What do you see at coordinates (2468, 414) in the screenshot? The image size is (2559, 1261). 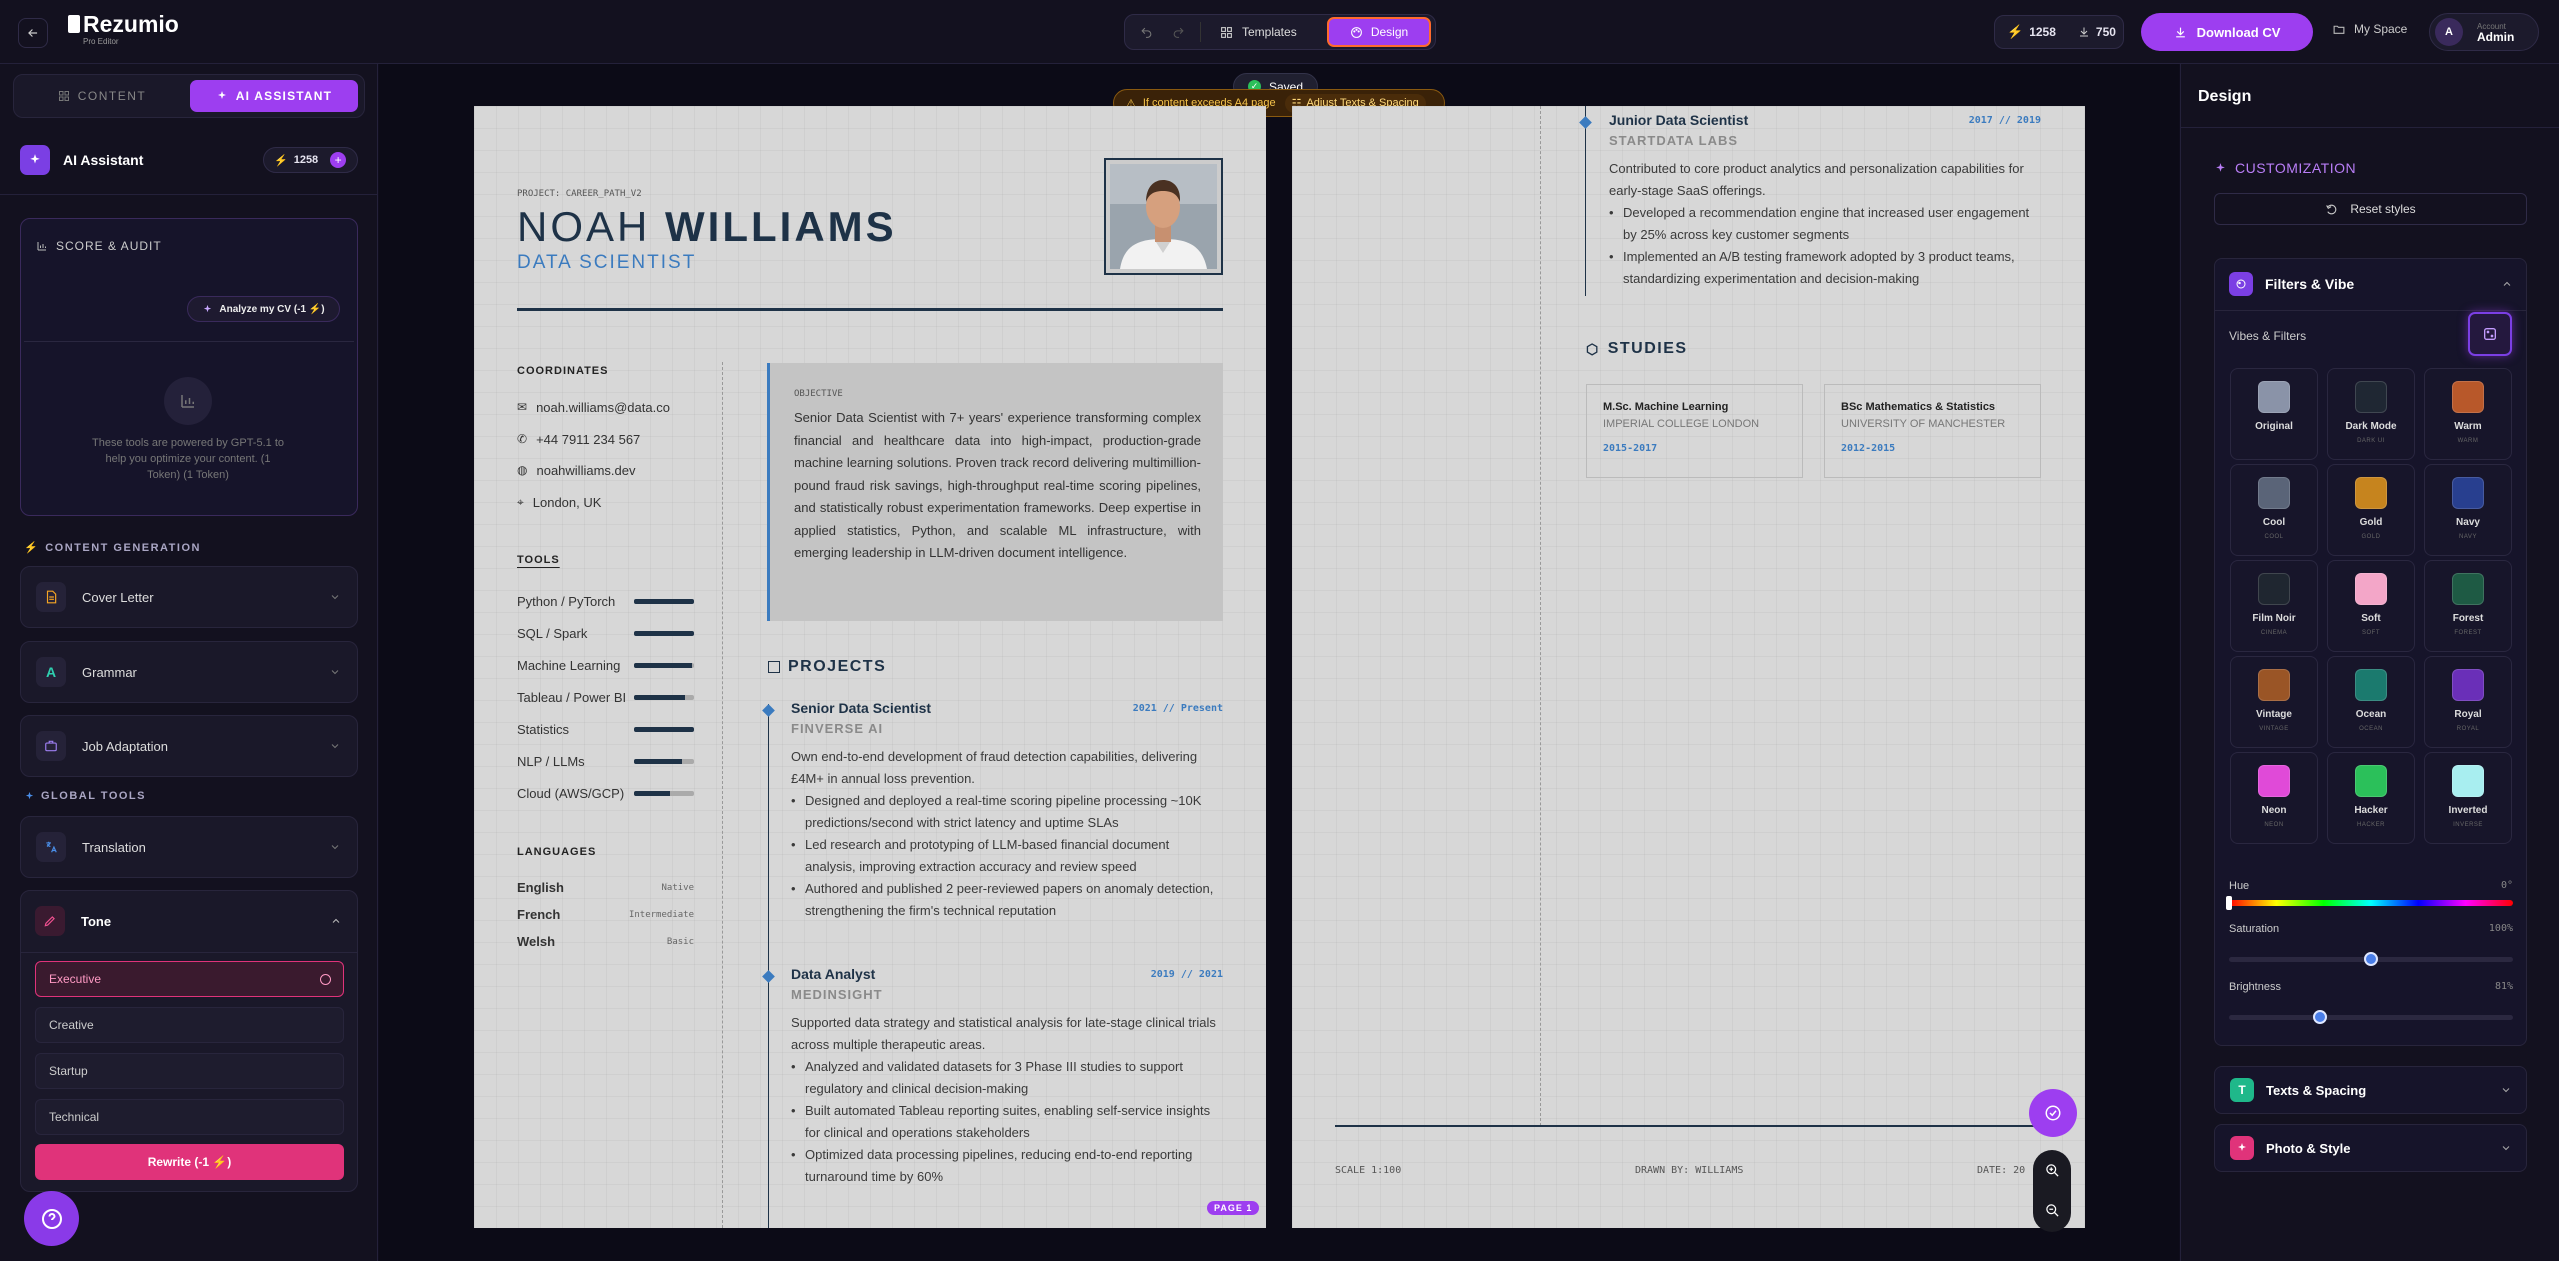 I see `vibe-warm: Warm WARM` at bounding box center [2468, 414].